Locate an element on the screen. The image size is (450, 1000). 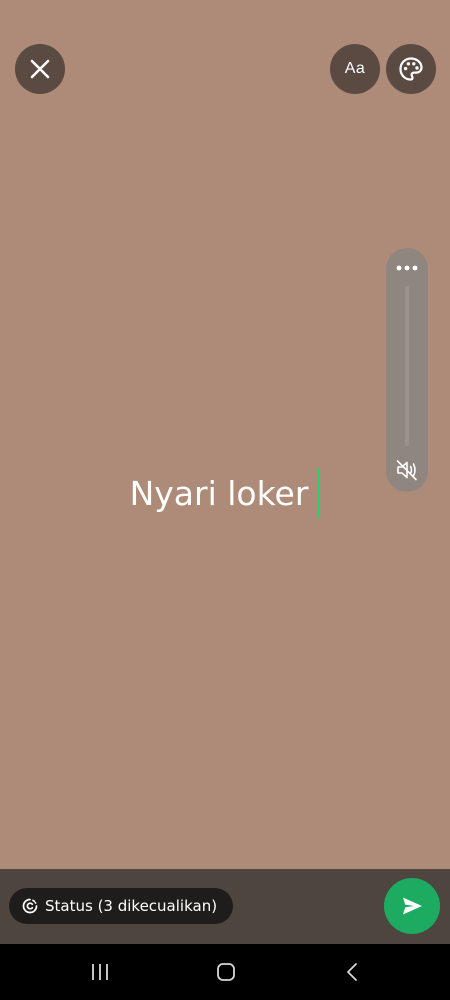
background-color-button is located at coordinates (411, 69).